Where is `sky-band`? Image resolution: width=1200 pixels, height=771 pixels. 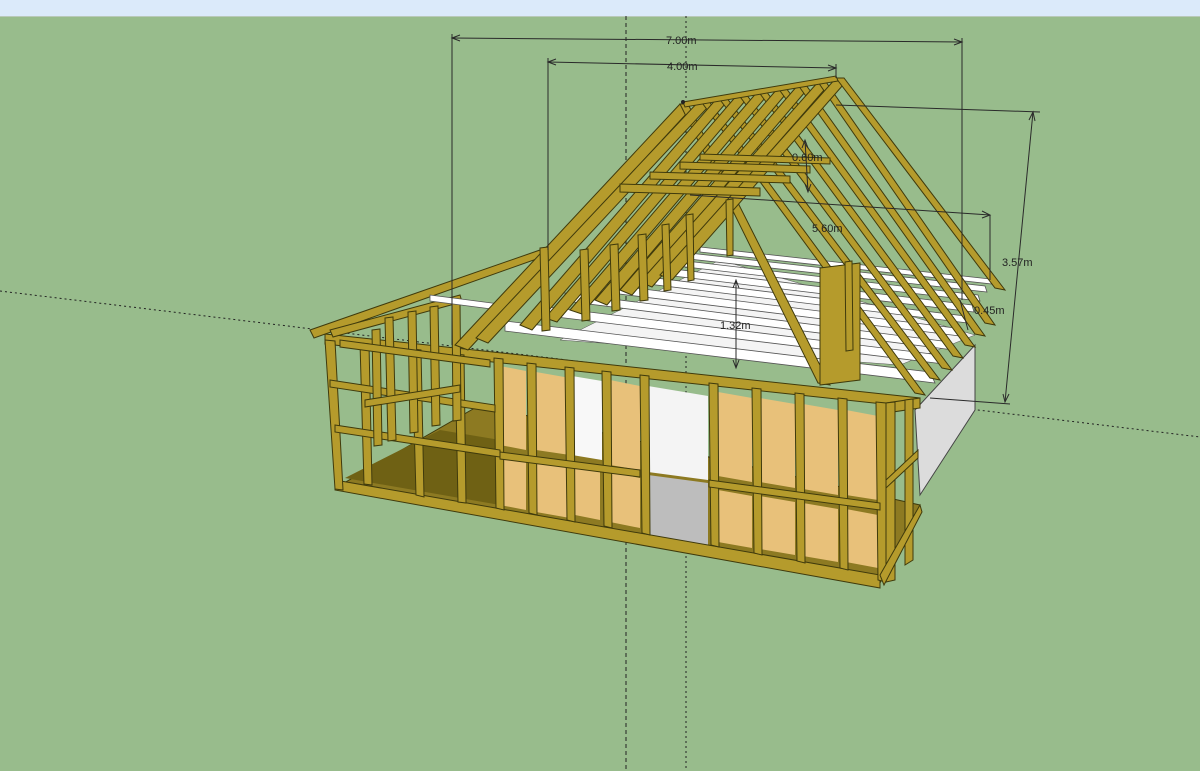
sky-band is located at coordinates (600, 8).